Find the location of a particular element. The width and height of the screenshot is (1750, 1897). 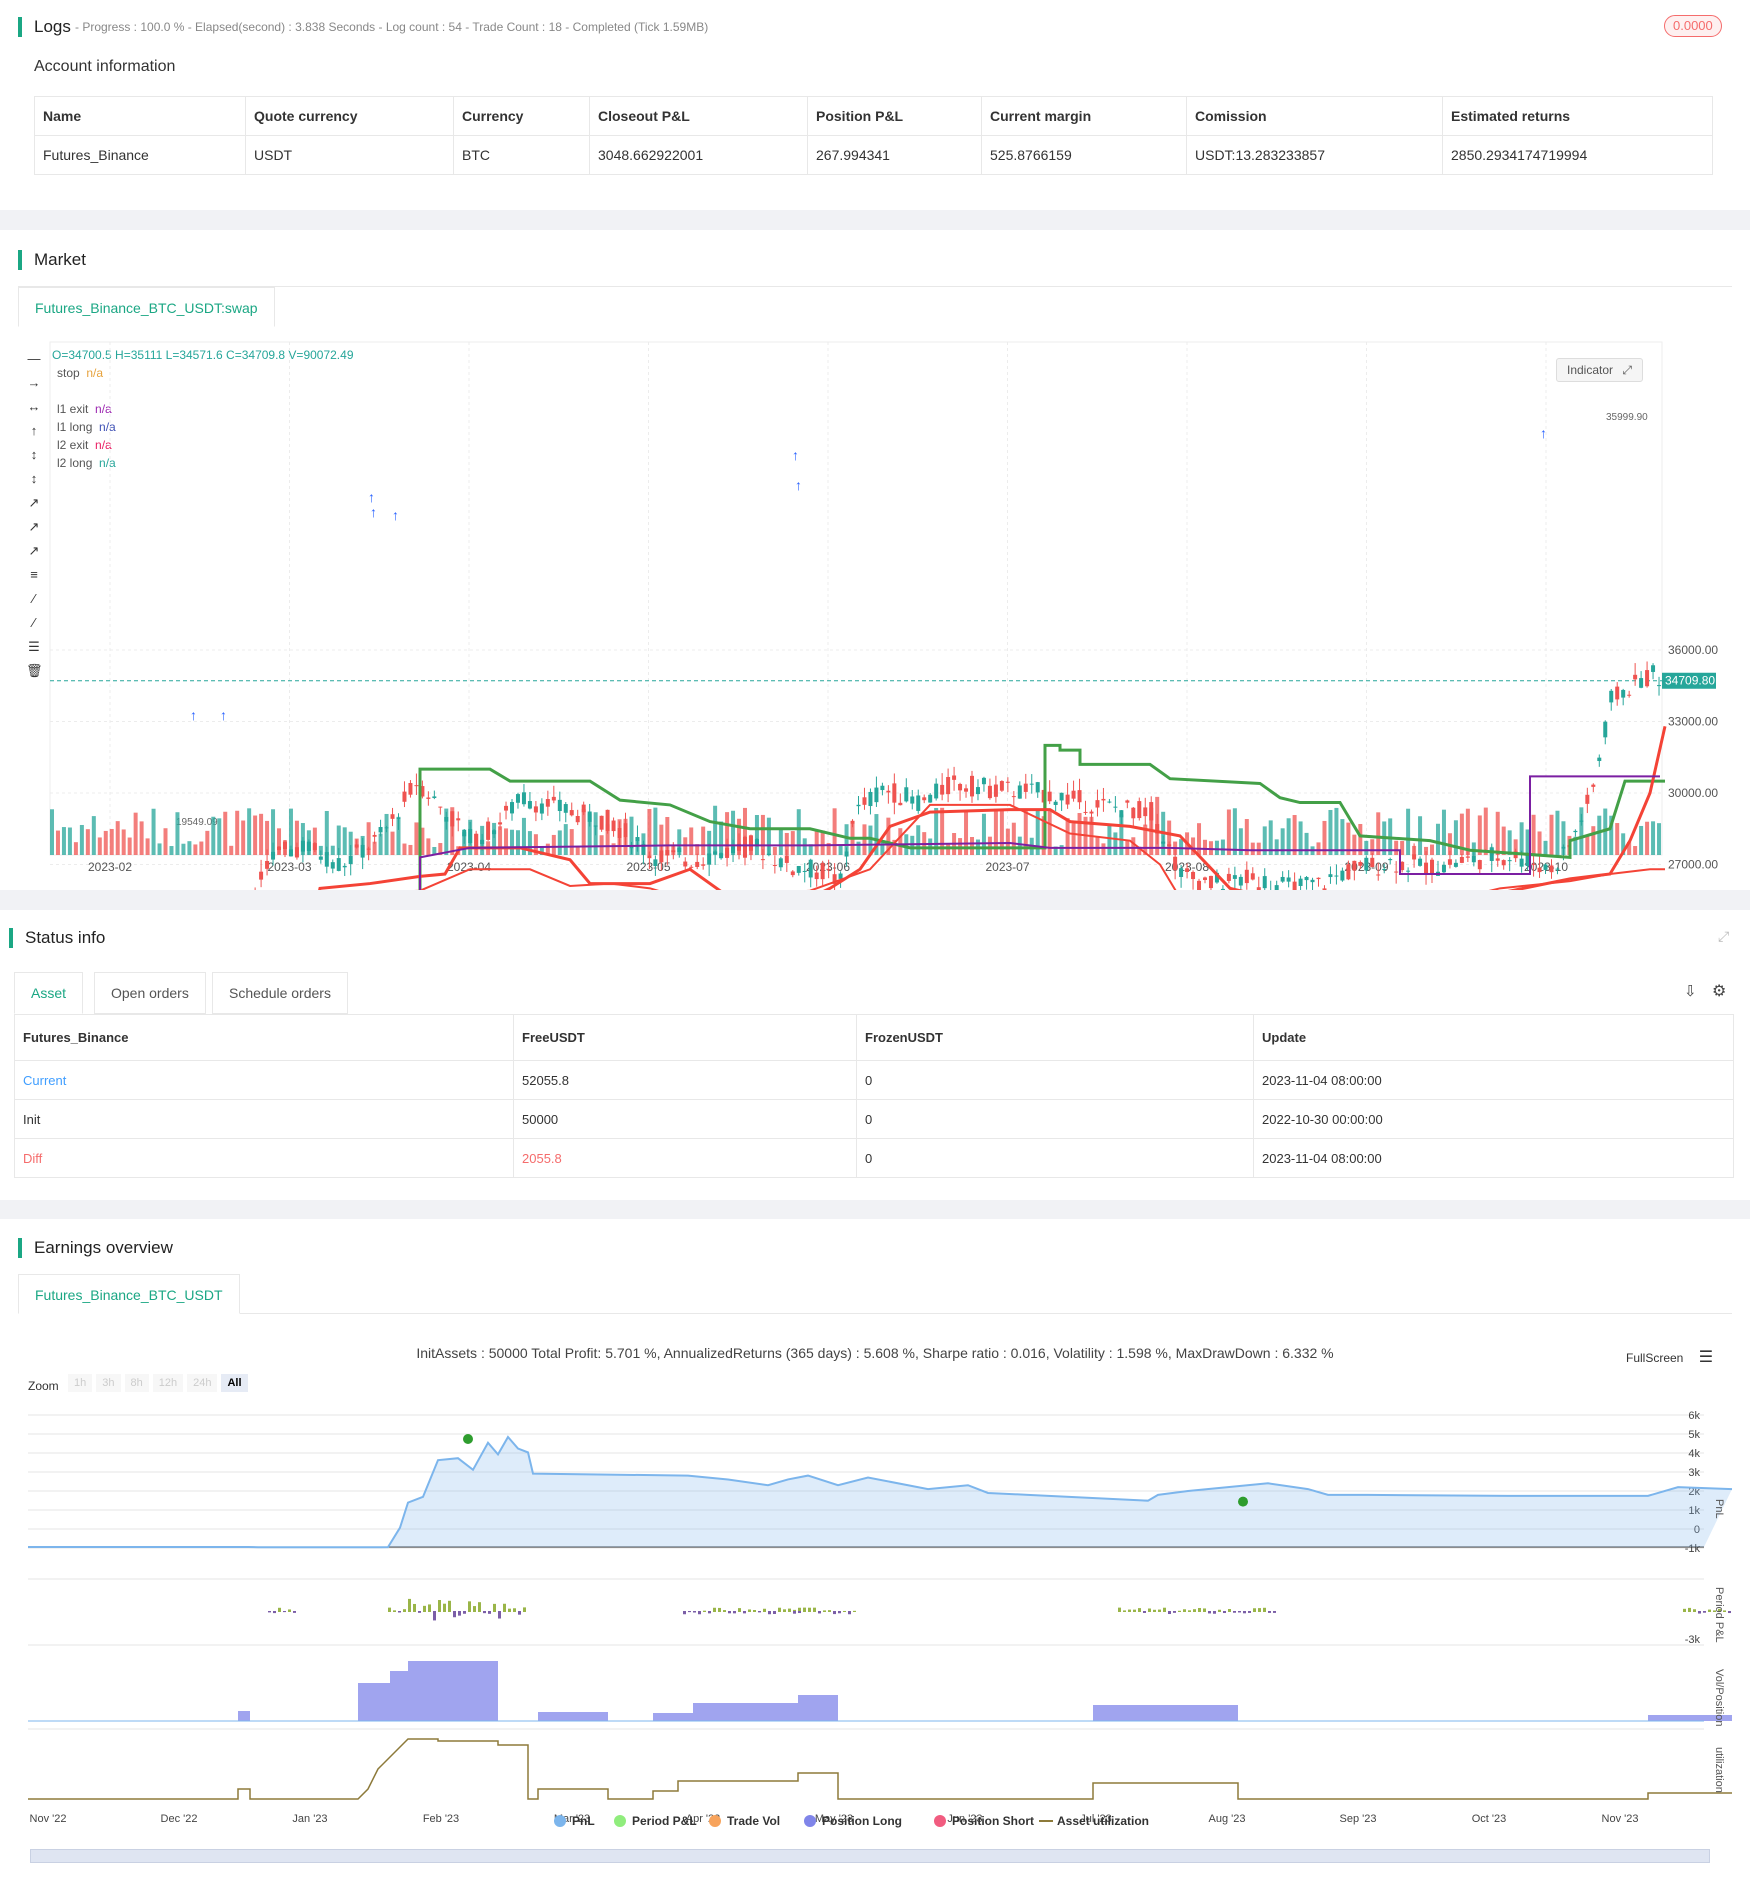

indicator-button: Indicator ⤢ is located at coordinates (1599, 370).